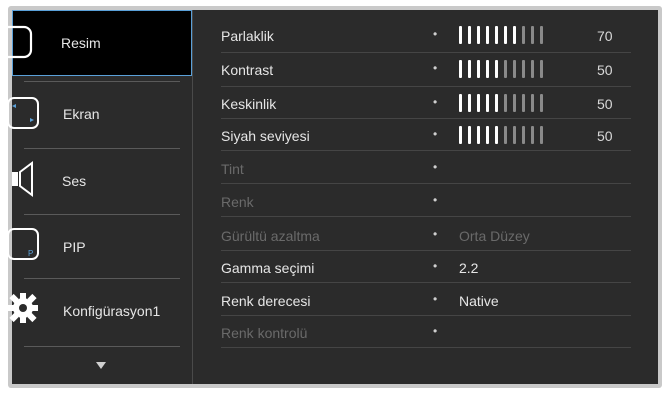 The image size is (670, 394). What do you see at coordinates (247, 36) in the screenshot?
I see `setting-label: Parlaklik` at bounding box center [247, 36].